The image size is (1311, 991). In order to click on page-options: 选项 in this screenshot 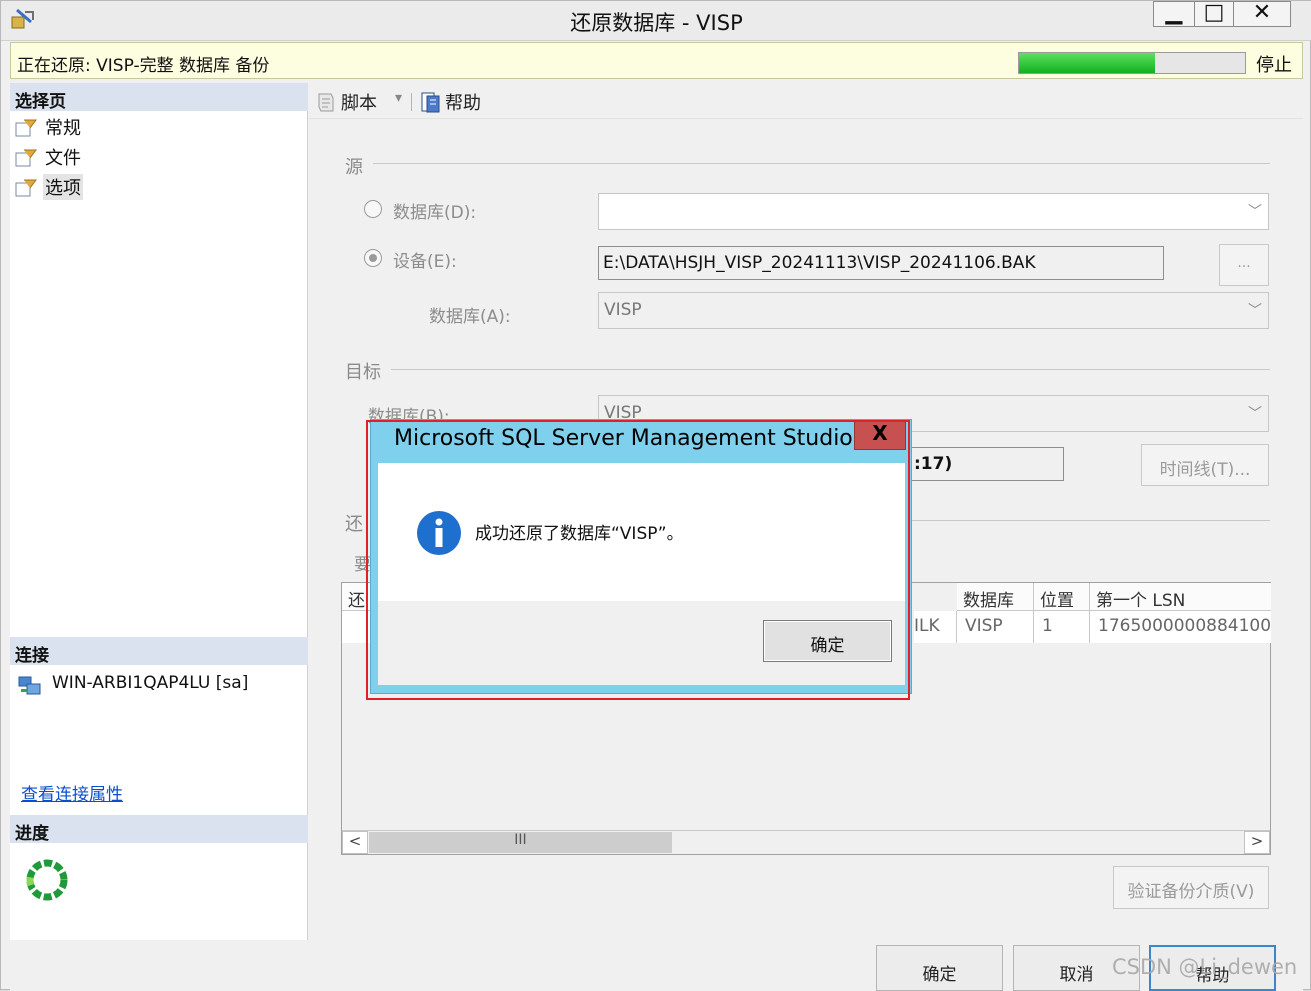, I will do `click(84, 187)`.